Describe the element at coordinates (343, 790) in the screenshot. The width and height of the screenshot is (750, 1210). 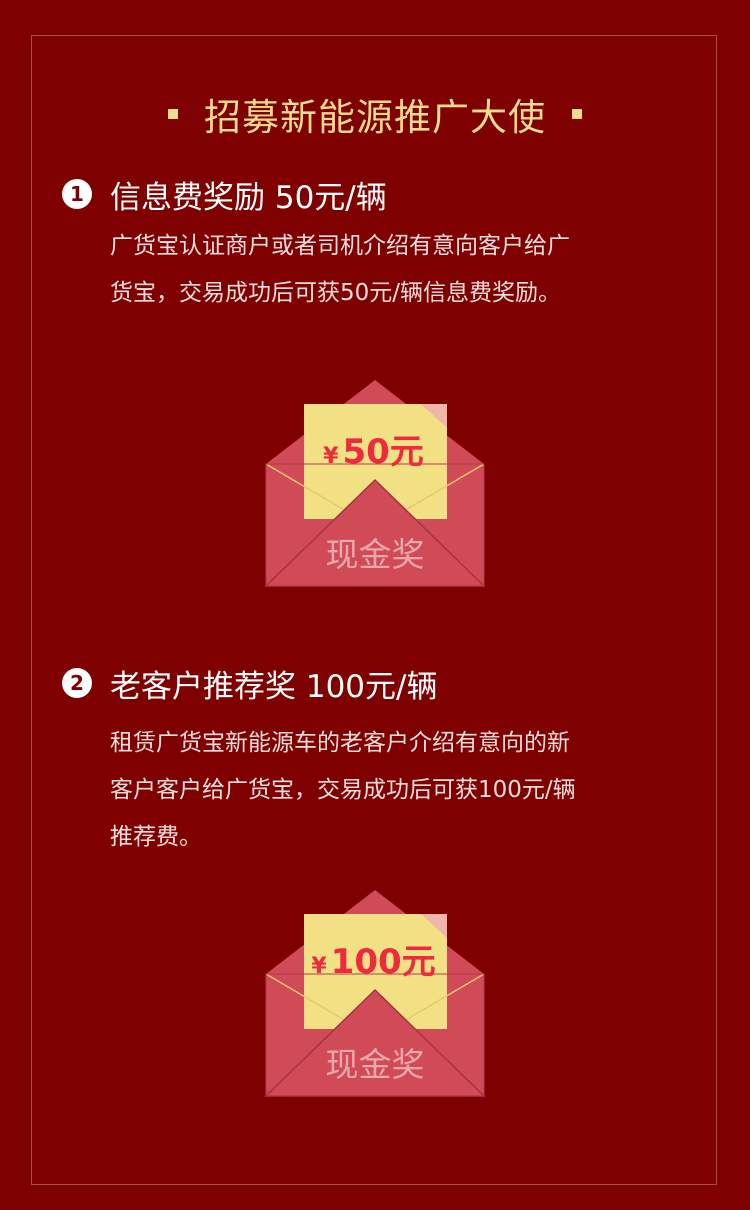
I see `body-line: 客户客户给广货宝，交易成功后可获100元/辆` at that location.